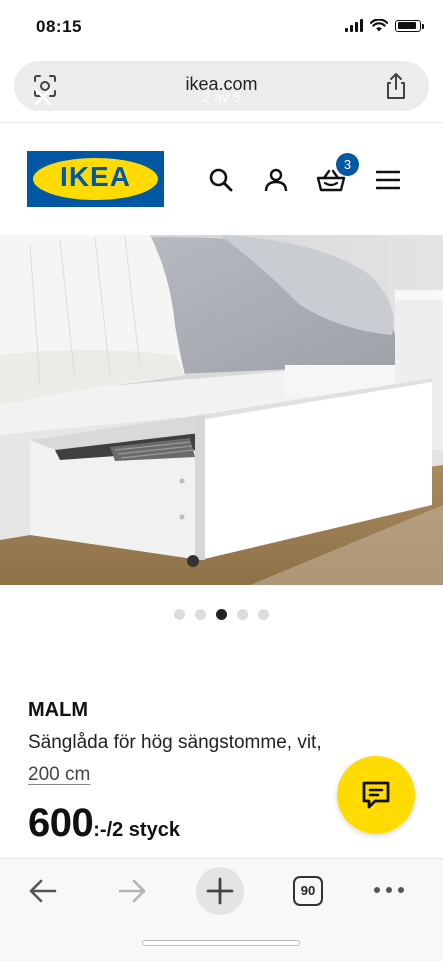 This screenshot has width=443, height=961. Describe the element at coordinates (354, 25) in the screenshot. I see `cellular-signal-icon` at that location.